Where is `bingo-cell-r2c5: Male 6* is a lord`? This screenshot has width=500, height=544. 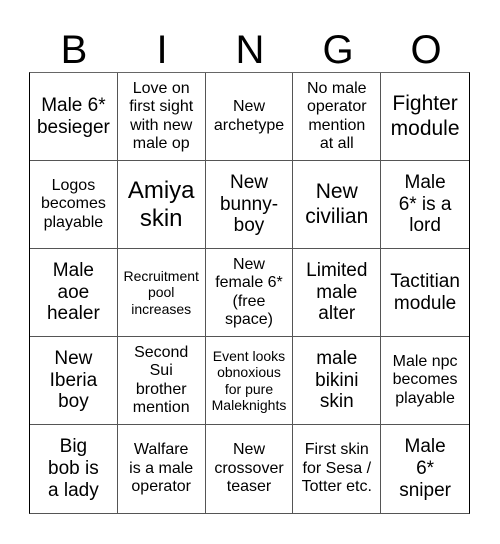 bingo-cell-r2c5: Male 6* is a lord is located at coordinates (425, 205).